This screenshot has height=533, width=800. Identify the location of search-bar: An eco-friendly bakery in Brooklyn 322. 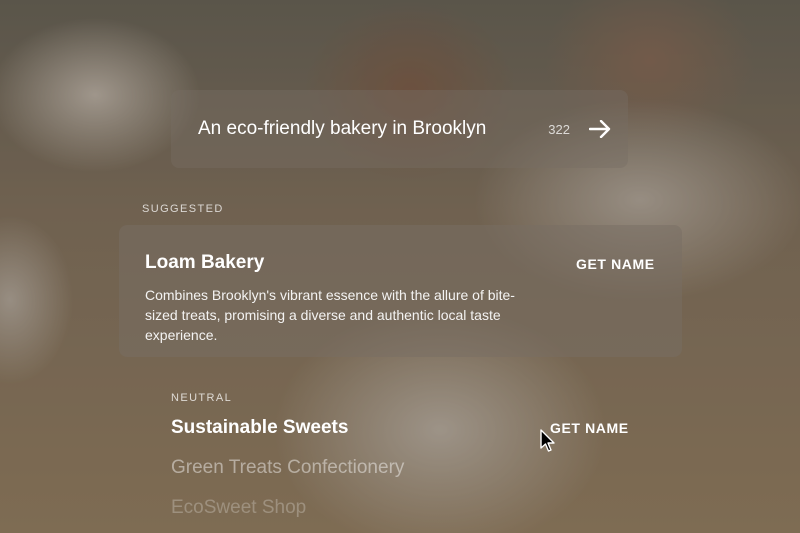
(399, 129).